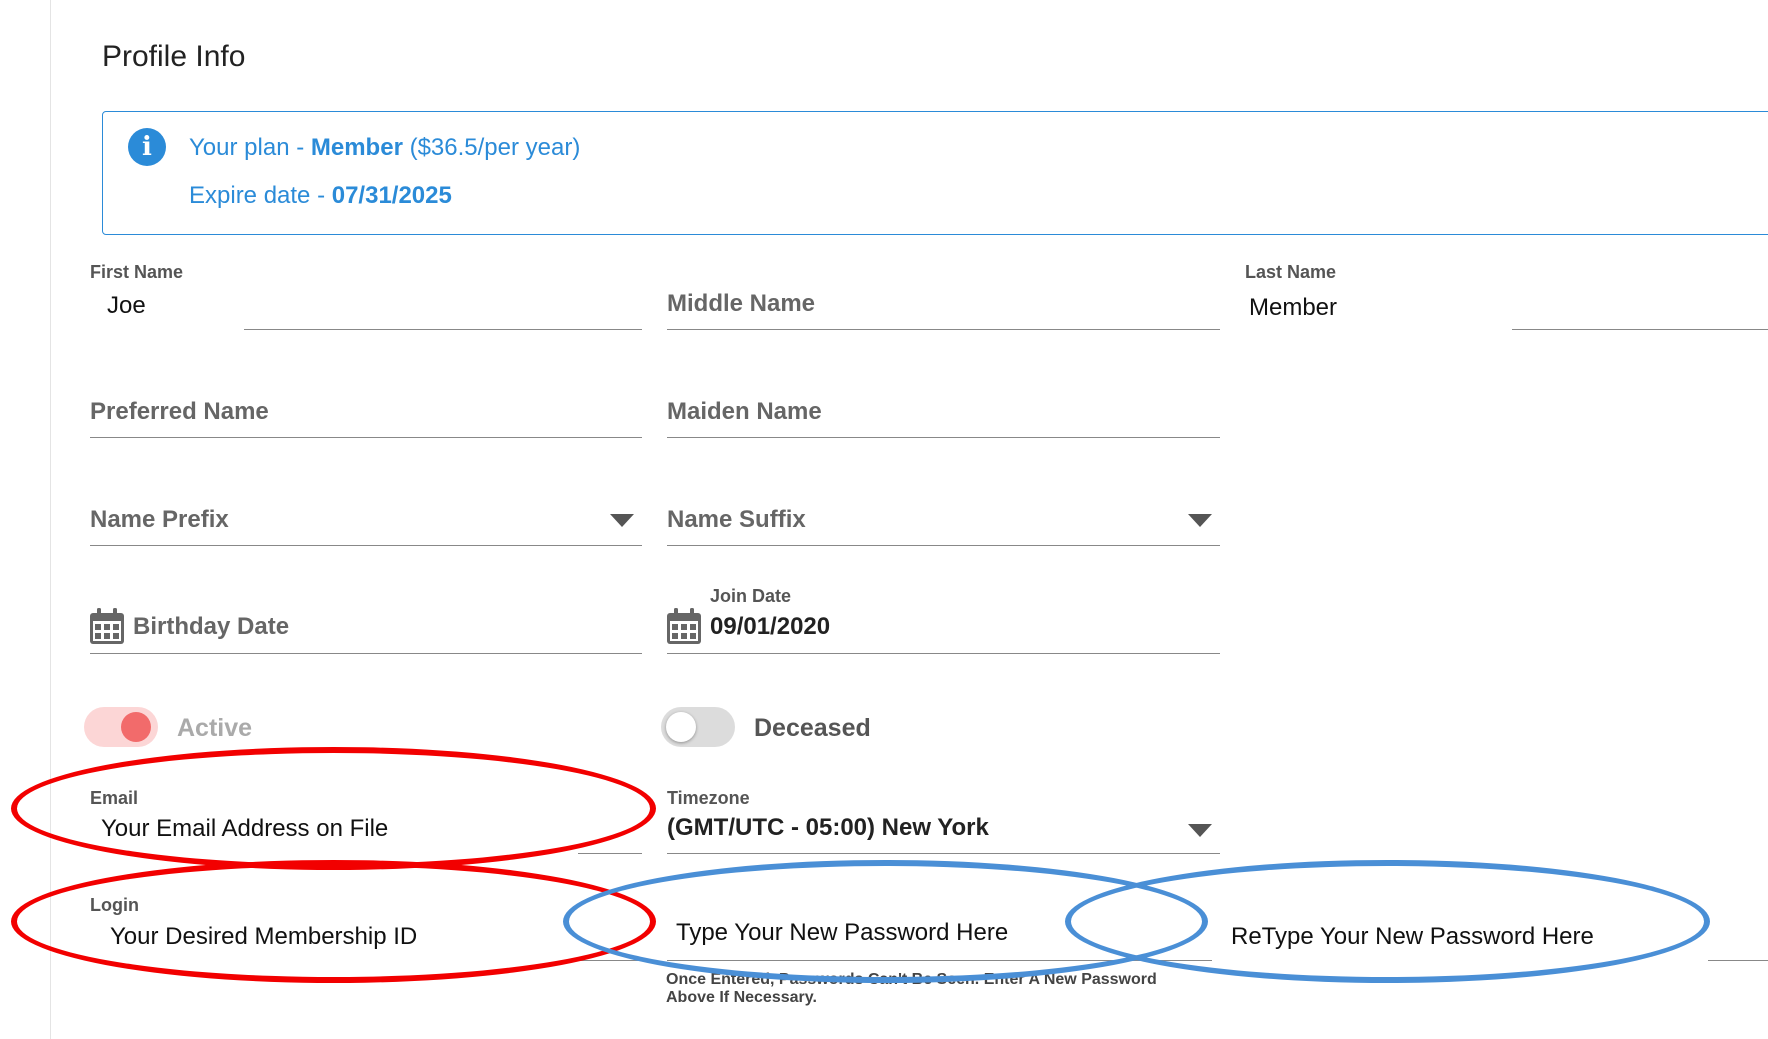 Image resolution: width=1768 pixels, height=1039 pixels. I want to click on active-toggle-label: Active, so click(215, 728).